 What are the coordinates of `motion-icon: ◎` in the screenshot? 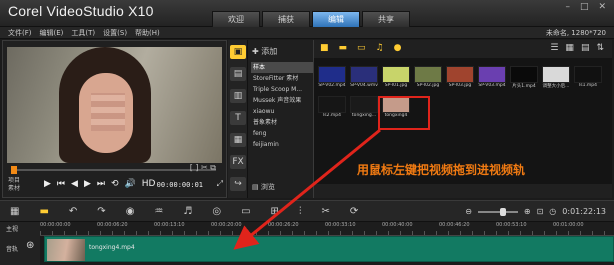 It's located at (216, 211).